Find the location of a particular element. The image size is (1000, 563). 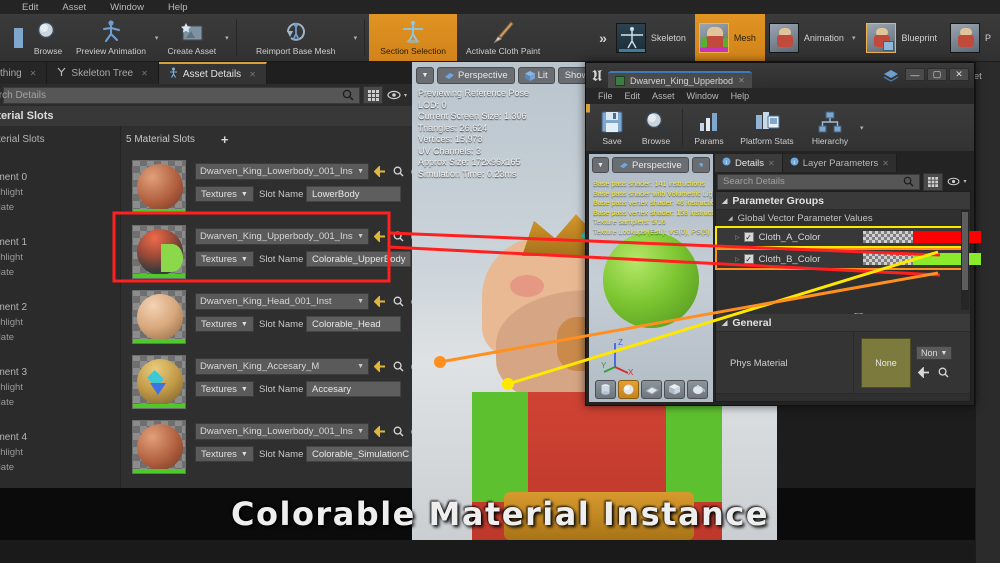

parameter-checkbox-cloth-b-color: ✓ is located at coordinates (748, 259).